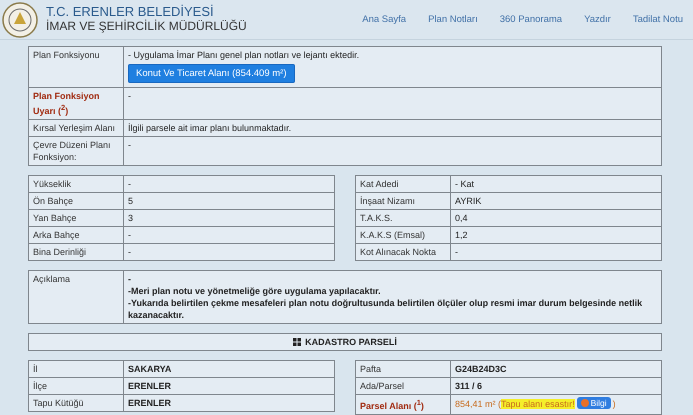  What do you see at coordinates (556, 386) in the screenshot?
I see `field-value: 311 / 6` at bounding box center [556, 386].